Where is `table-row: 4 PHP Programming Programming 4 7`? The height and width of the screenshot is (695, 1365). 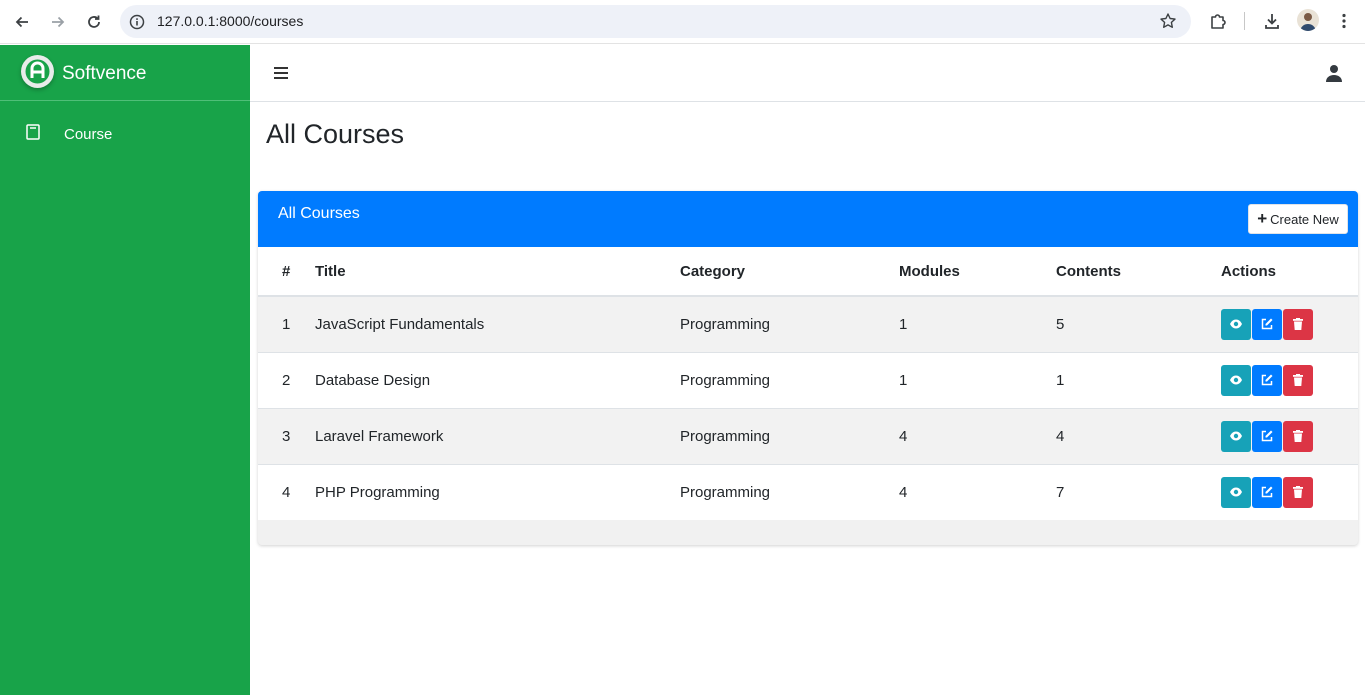
table-row: 4 PHP Programming Programming 4 7 is located at coordinates (808, 492).